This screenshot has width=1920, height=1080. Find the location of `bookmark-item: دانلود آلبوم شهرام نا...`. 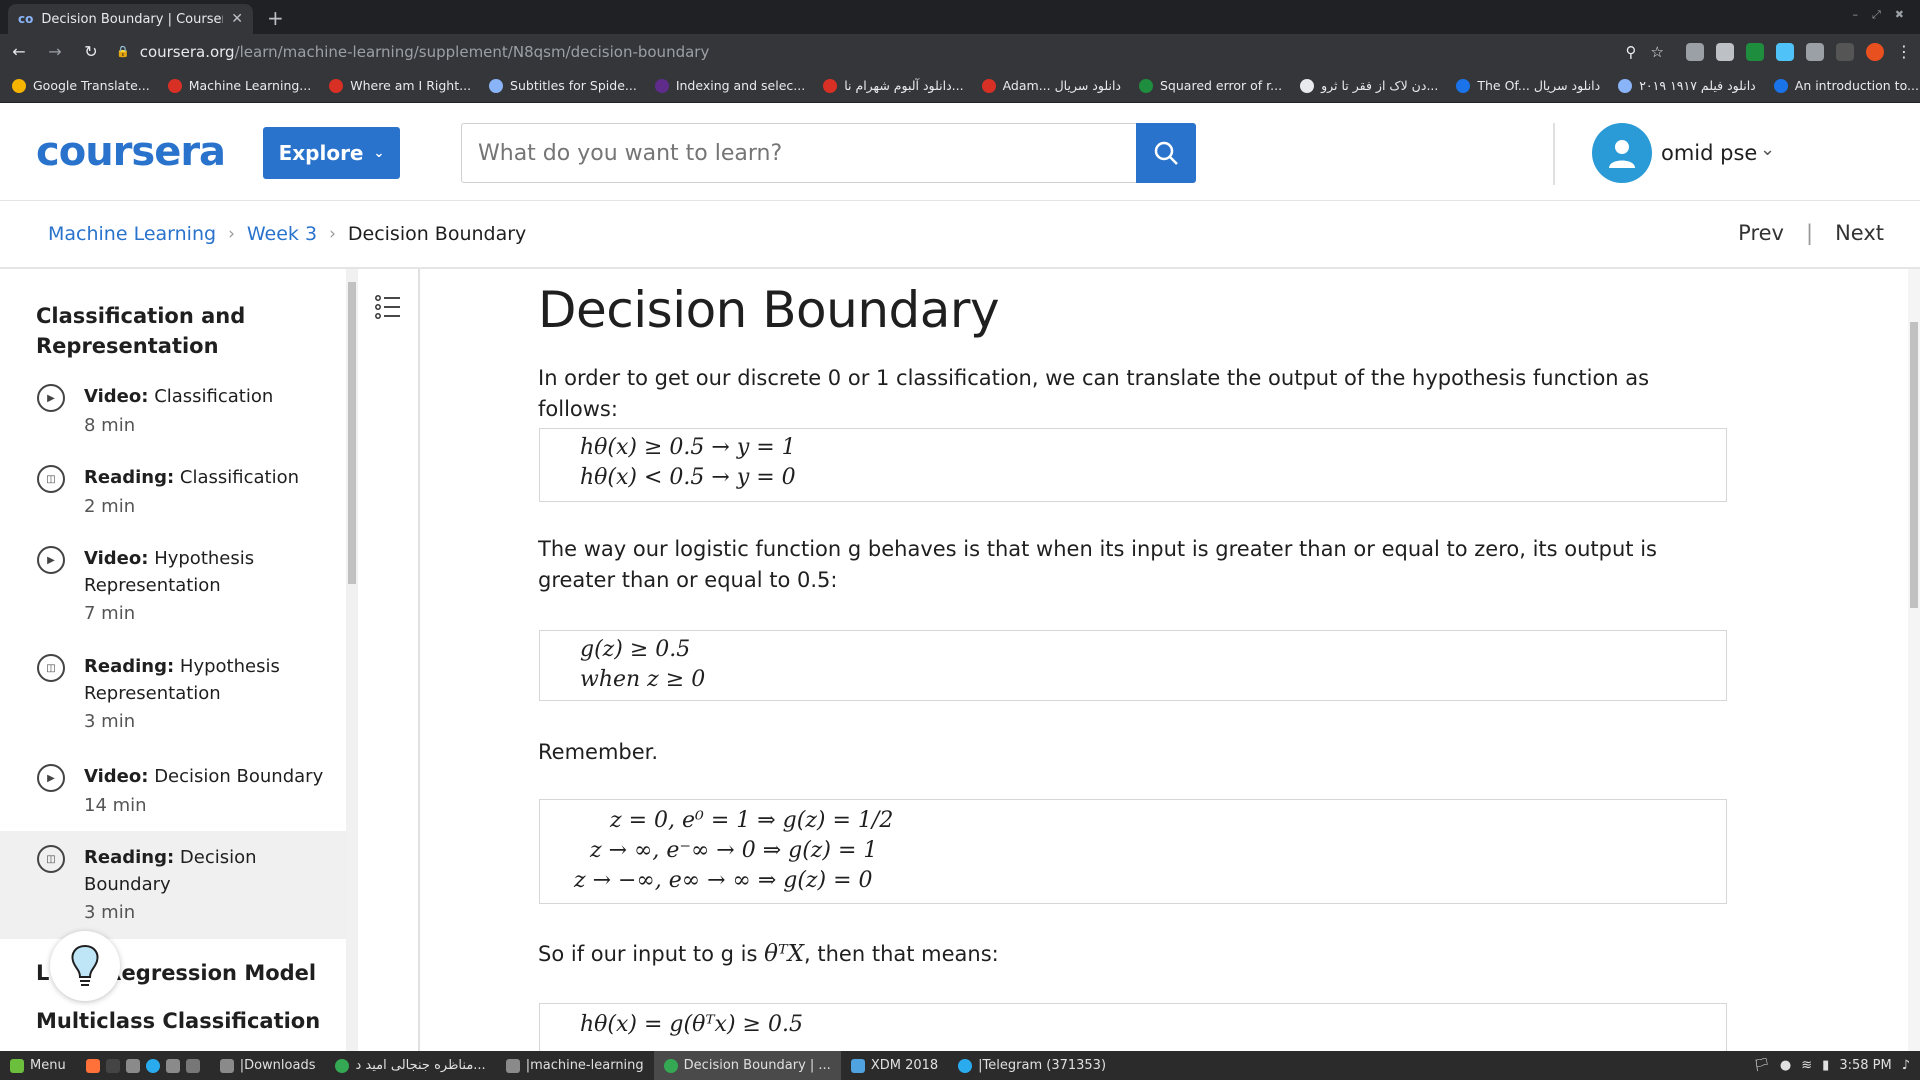

bookmark-item: دانلود آلبوم شهرام نا... is located at coordinates (893, 85).